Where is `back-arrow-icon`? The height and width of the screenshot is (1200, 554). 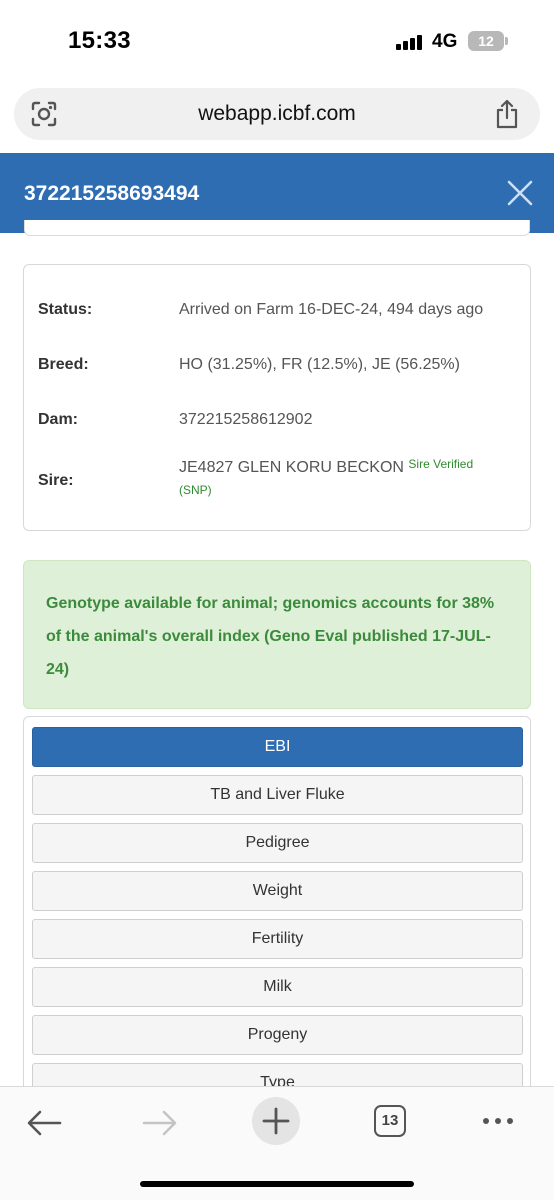 back-arrow-icon is located at coordinates (44, 1123).